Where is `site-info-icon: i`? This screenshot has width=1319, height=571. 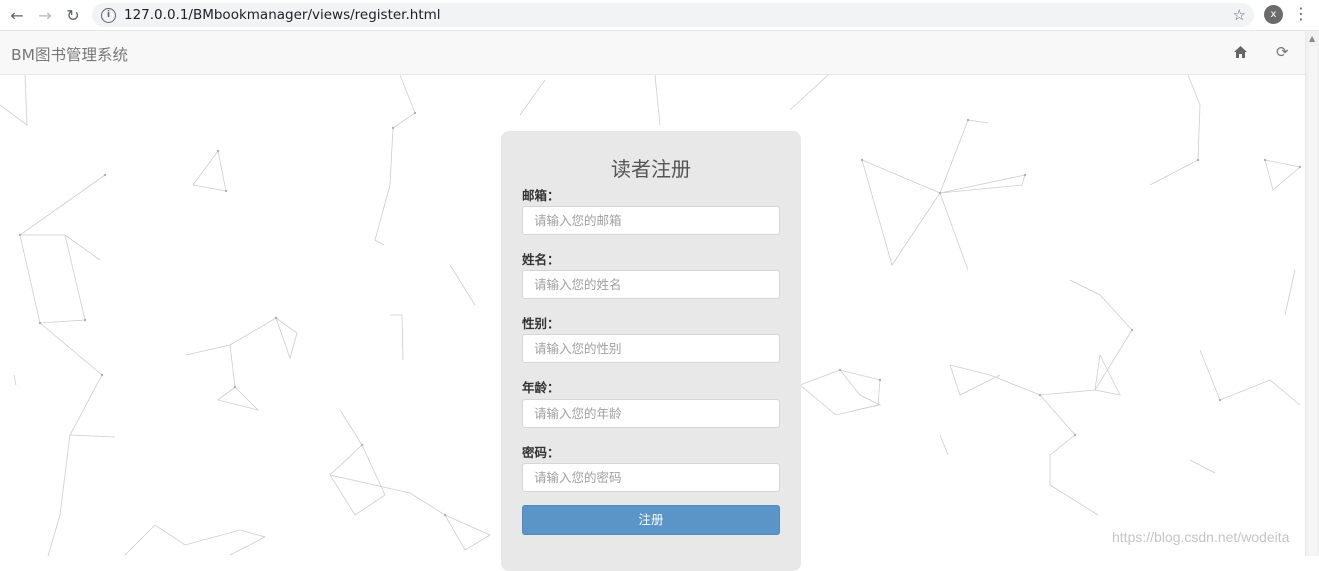
site-info-icon: i is located at coordinates (108, 15).